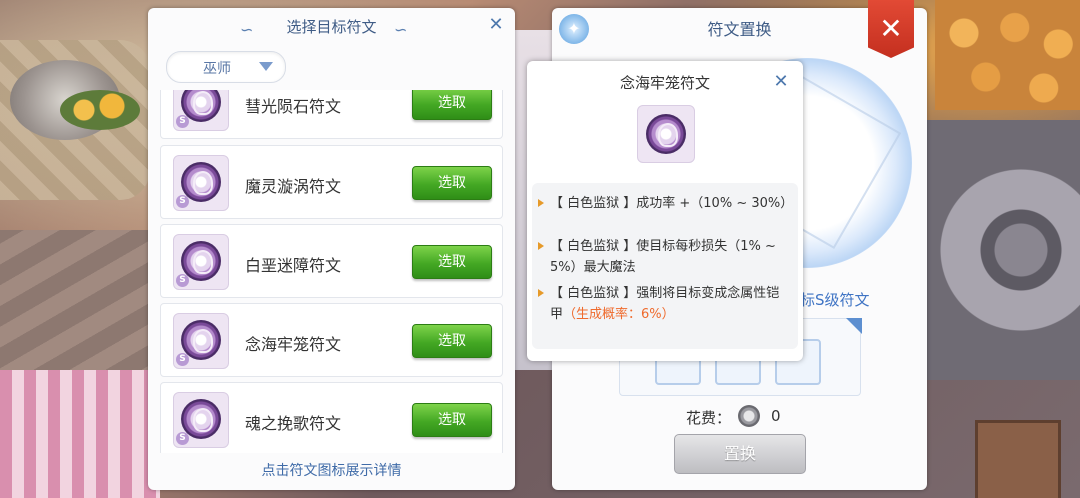 This screenshot has width=1080, height=498. I want to click on cobblestone-road, so click(80, 305).